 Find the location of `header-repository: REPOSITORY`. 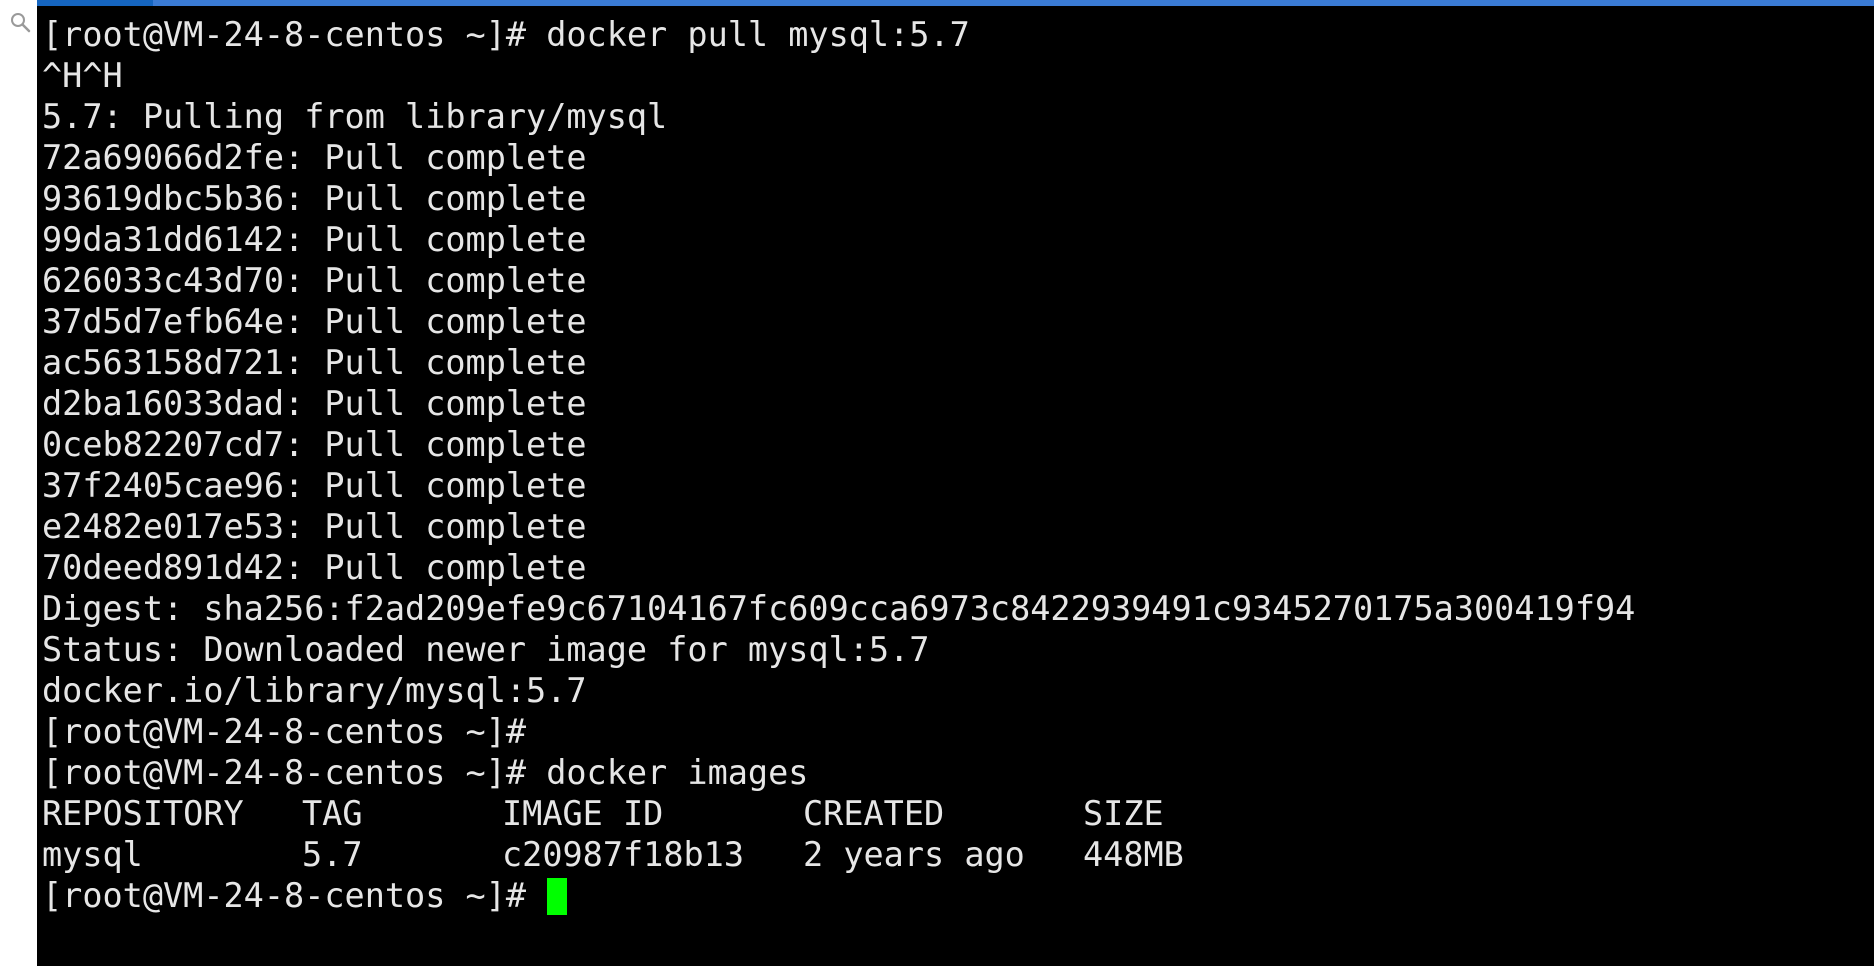

header-repository: REPOSITORY is located at coordinates (143, 813).